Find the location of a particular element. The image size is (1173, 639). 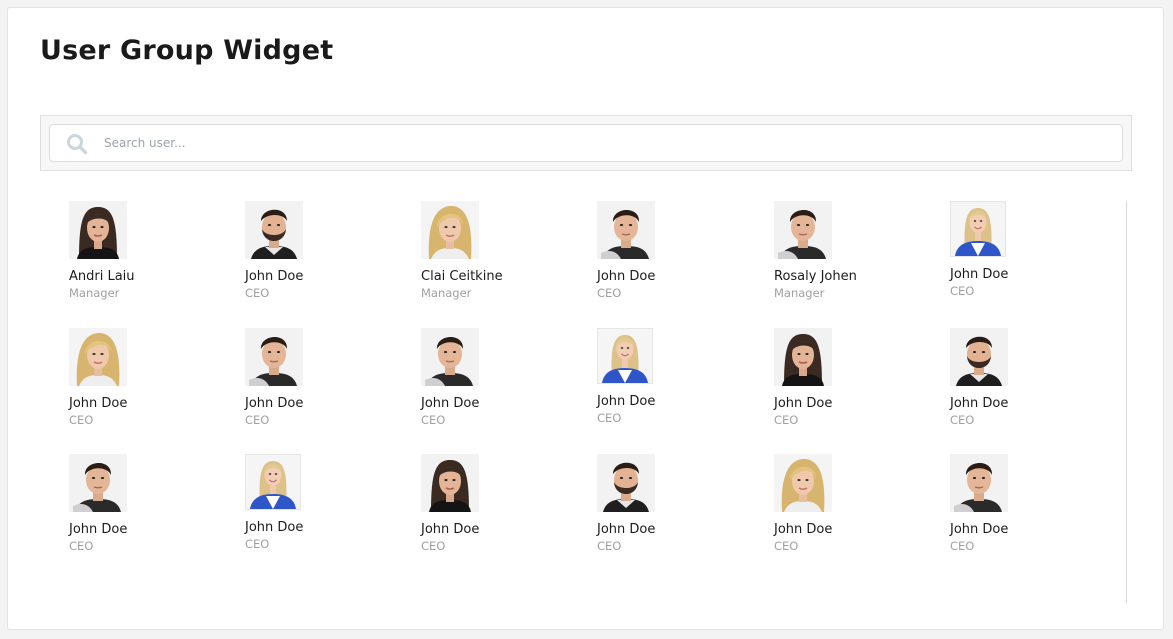

search-box is located at coordinates (586, 143).